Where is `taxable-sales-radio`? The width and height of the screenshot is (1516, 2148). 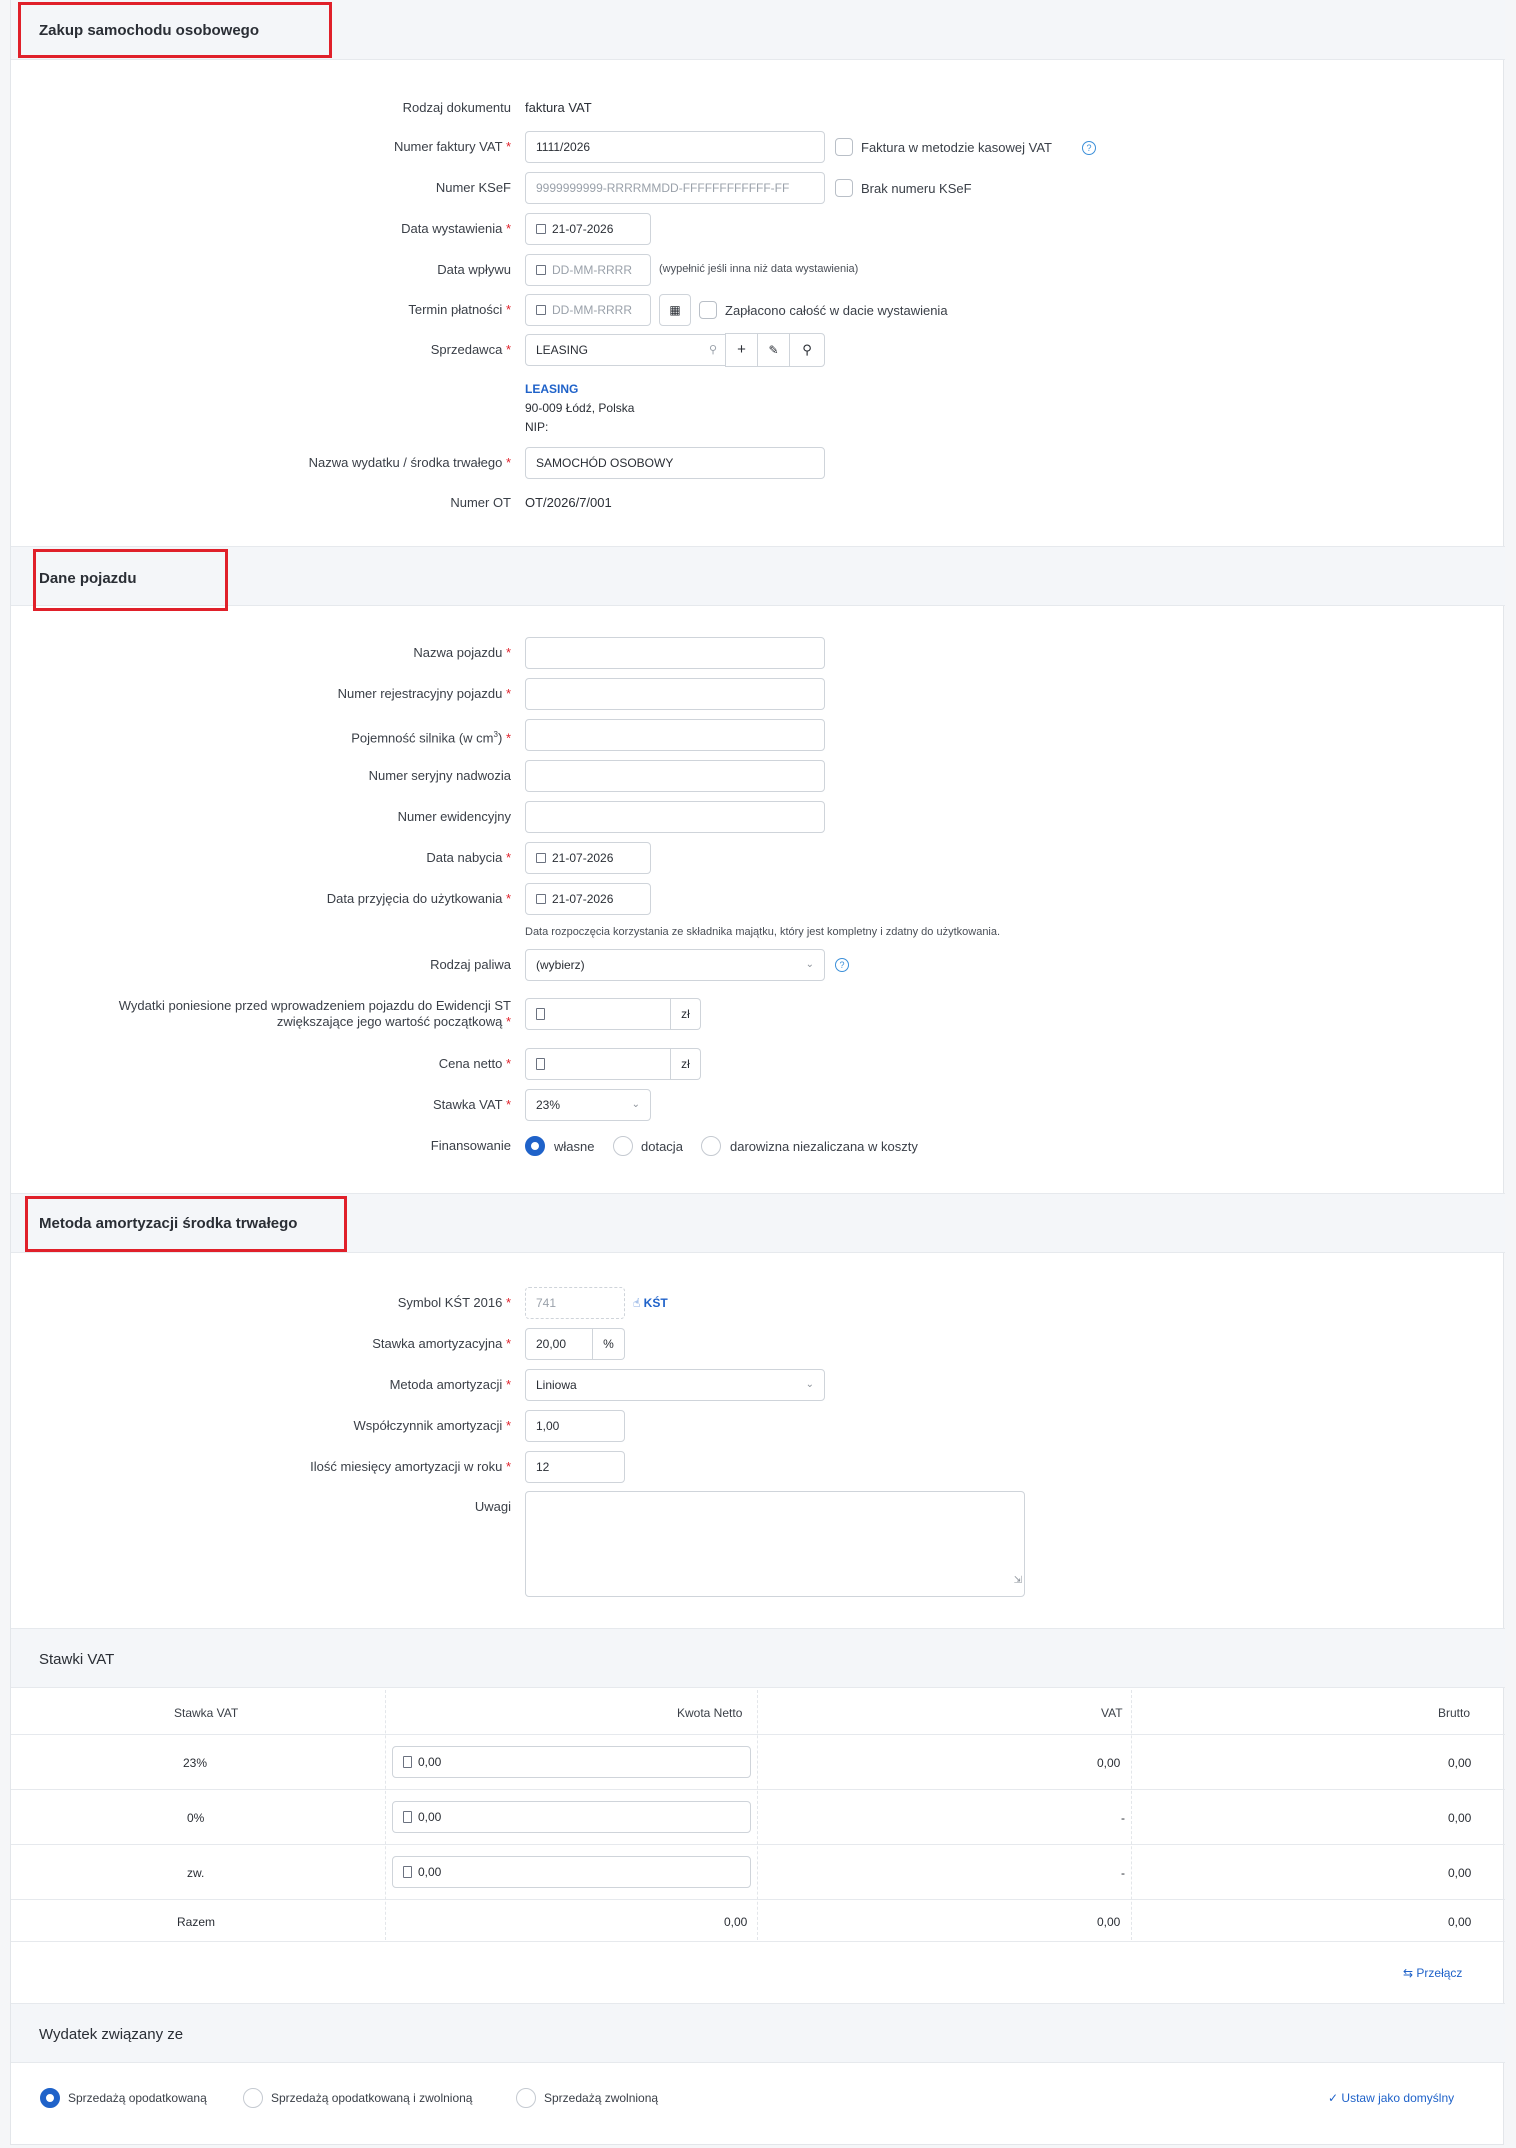 taxable-sales-radio is located at coordinates (50, 2098).